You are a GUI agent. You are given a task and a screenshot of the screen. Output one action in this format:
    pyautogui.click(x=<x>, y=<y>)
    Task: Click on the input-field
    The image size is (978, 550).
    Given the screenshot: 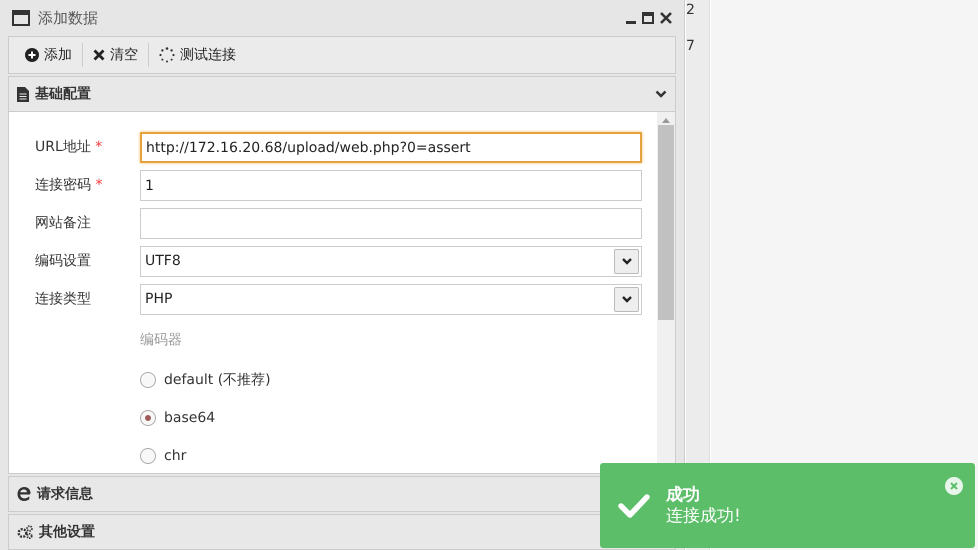 What is the action you would take?
    pyautogui.click(x=391, y=223)
    